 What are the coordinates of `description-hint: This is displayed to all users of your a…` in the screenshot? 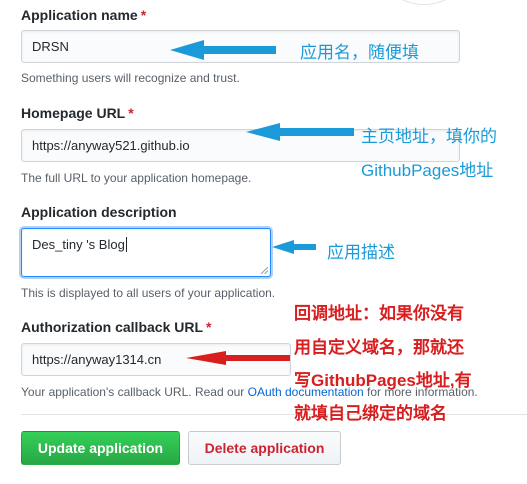 It's located at (148, 293).